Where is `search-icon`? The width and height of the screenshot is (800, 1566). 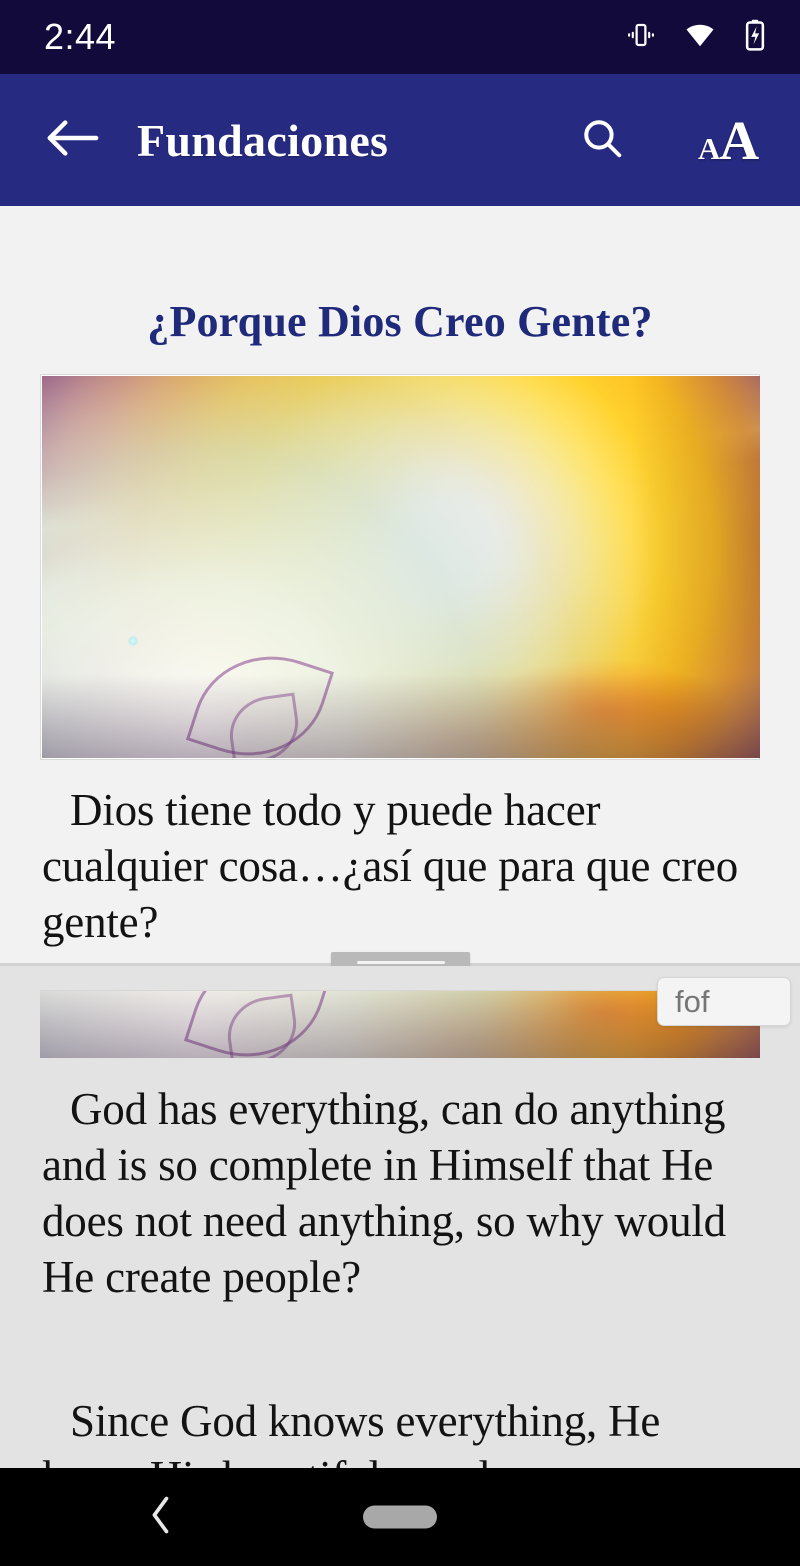
search-icon is located at coordinates (602, 140).